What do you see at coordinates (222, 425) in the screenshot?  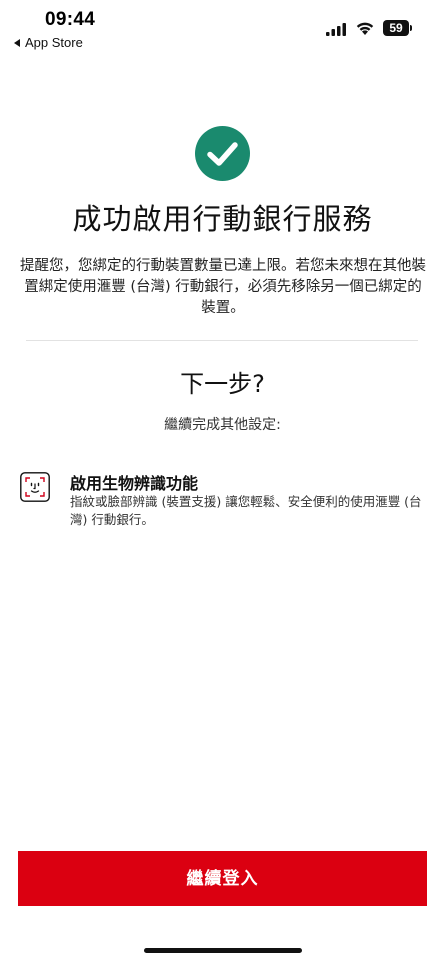 I see `next-steps-subtitle: 繼續完成其他設定:` at bounding box center [222, 425].